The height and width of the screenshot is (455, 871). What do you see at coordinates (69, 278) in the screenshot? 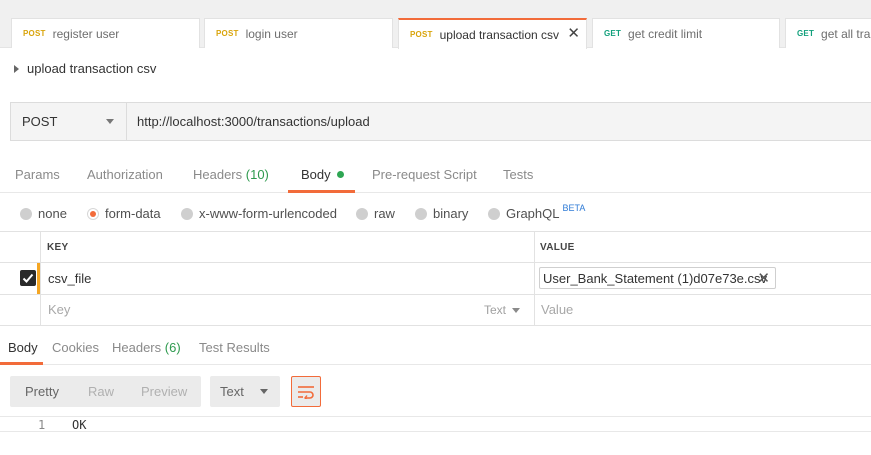
I see `key-cell: csv_file` at bounding box center [69, 278].